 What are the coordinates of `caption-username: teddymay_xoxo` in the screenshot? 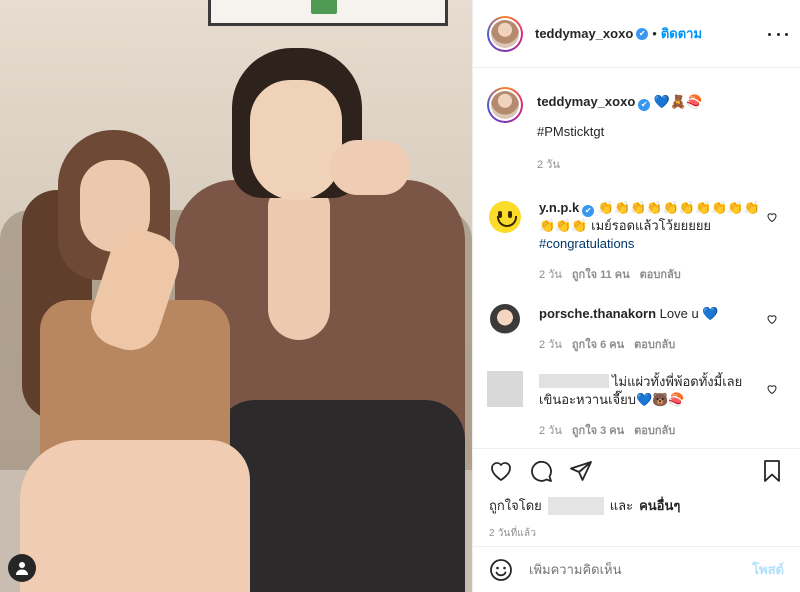 It's located at (586, 101).